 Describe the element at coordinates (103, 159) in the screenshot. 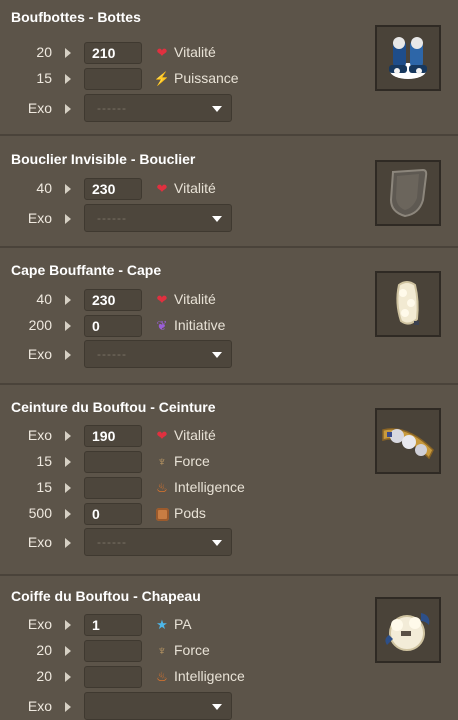

I see `item-title: Bouclier Invisible - Bouclier` at that location.